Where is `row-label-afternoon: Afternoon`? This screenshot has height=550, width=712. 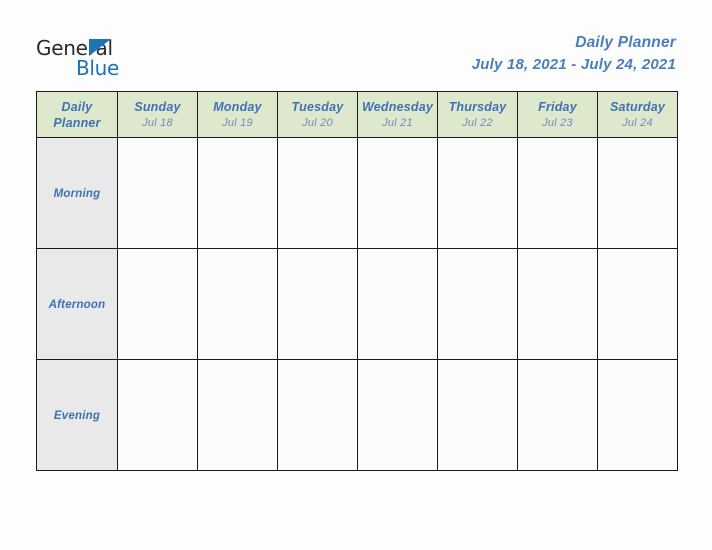 row-label-afternoon: Afternoon is located at coordinates (77, 304).